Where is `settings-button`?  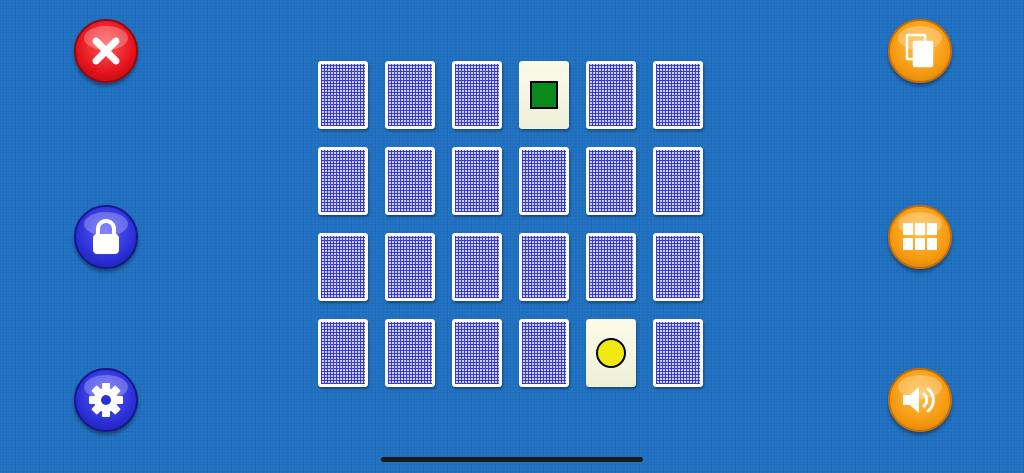 settings-button is located at coordinates (106, 400).